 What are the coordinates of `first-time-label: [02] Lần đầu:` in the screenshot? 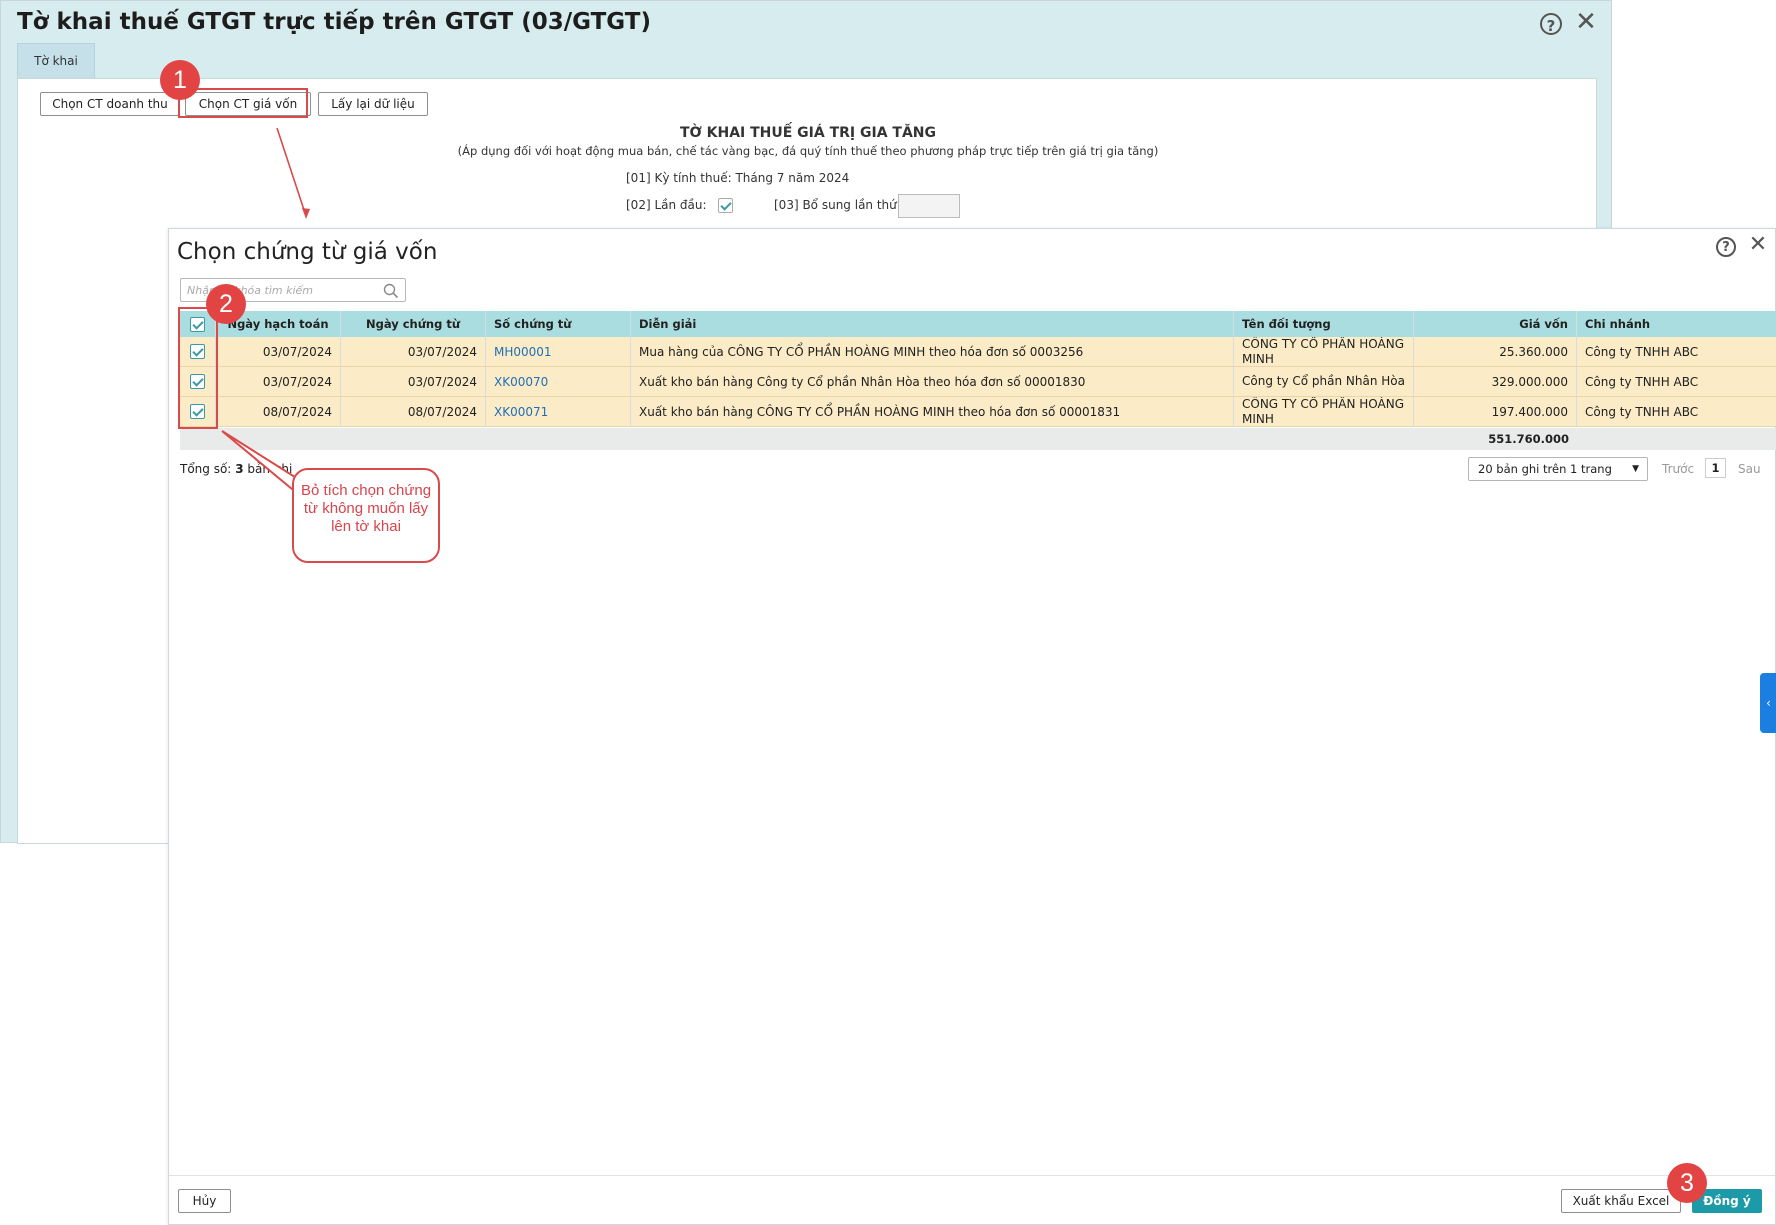 It's located at (666, 205).